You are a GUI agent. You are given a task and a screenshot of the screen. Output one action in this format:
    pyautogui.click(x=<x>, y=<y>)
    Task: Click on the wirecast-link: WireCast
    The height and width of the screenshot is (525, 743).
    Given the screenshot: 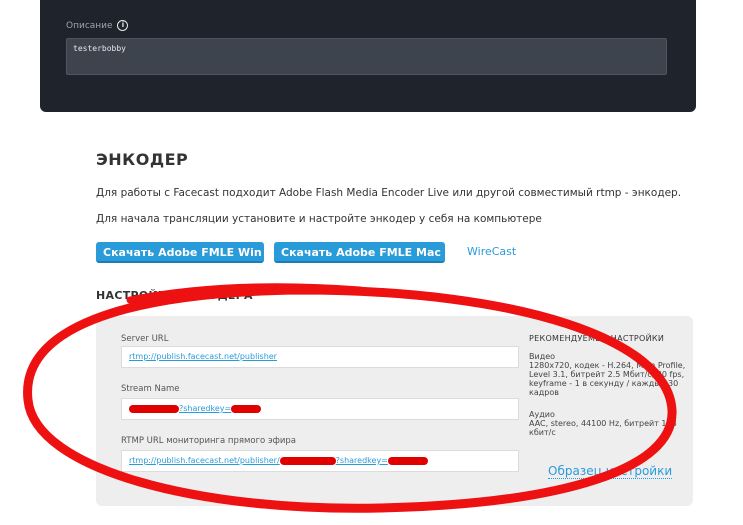 What is the action you would take?
    pyautogui.click(x=491, y=251)
    